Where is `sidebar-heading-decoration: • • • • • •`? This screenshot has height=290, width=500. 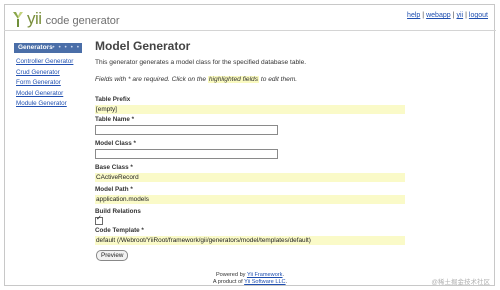 sidebar-heading-decoration: • • • • • • is located at coordinates (63, 47).